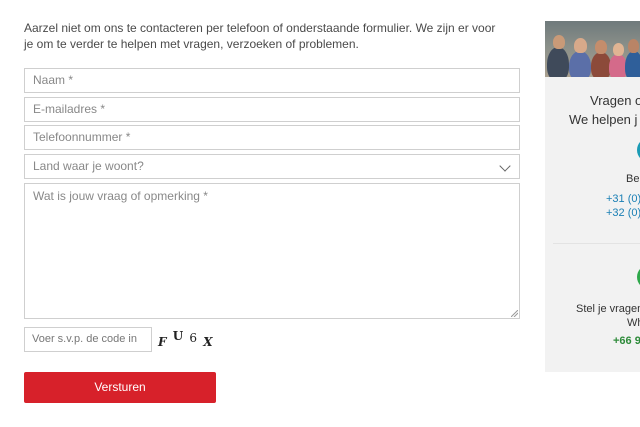 This screenshot has height=427, width=640. Describe the element at coordinates (633, 179) in the screenshot. I see `call-label: Bel` at that location.